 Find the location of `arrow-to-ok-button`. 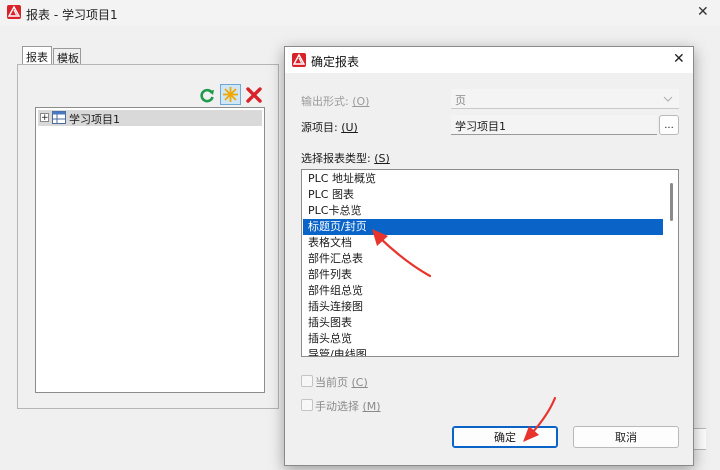

arrow-to-ok-button is located at coordinates (540, 419).